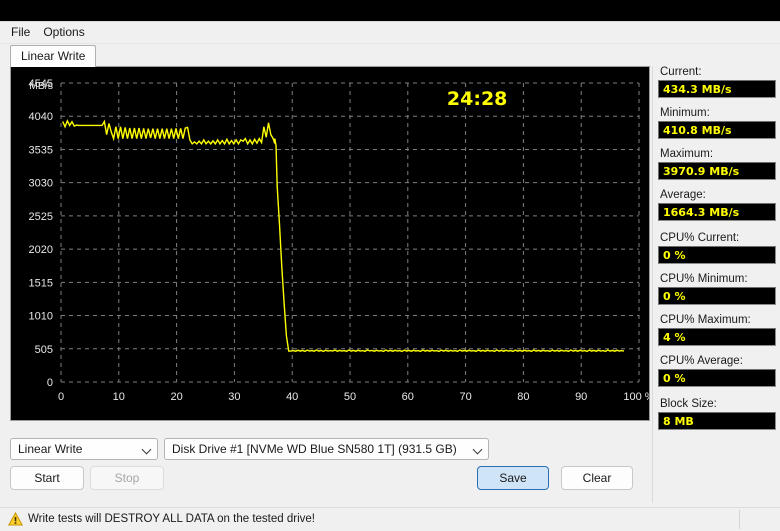  I want to click on stat-cpu-current-value: 0 %, so click(674, 255).